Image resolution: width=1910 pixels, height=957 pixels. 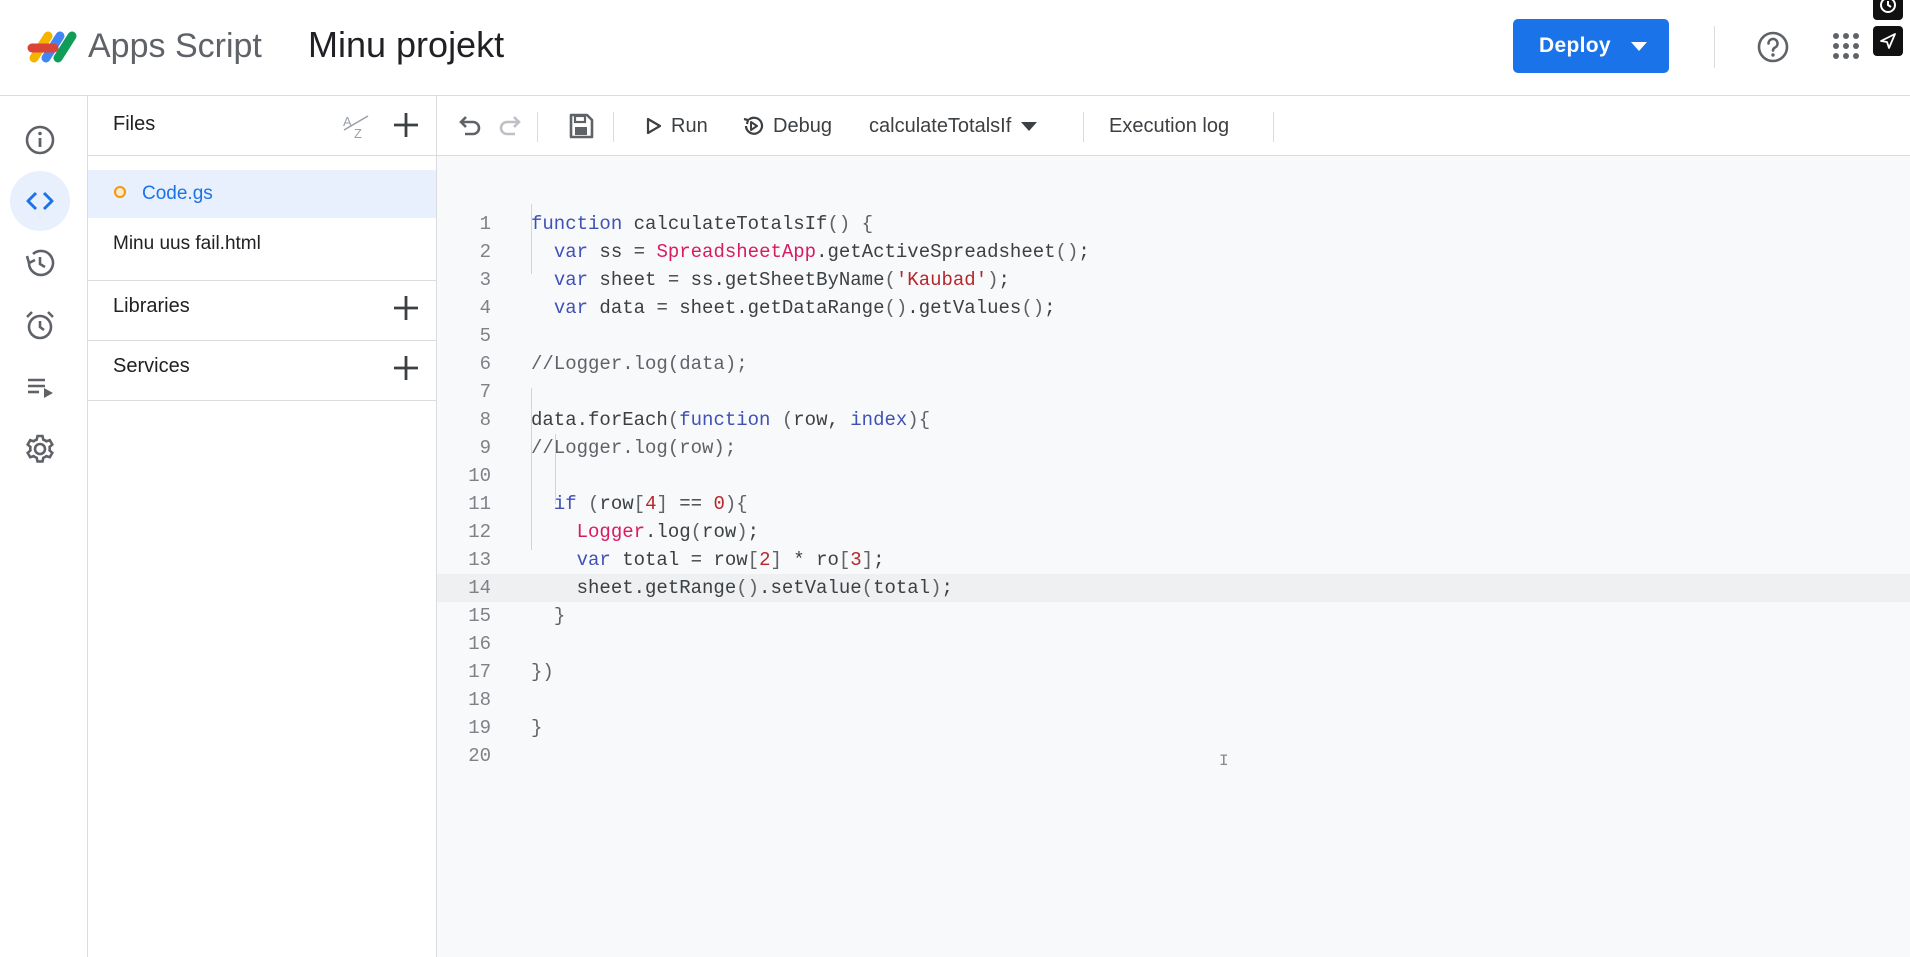 What do you see at coordinates (44, 526) in the screenshot?
I see `left-navigation-rail` at bounding box center [44, 526].